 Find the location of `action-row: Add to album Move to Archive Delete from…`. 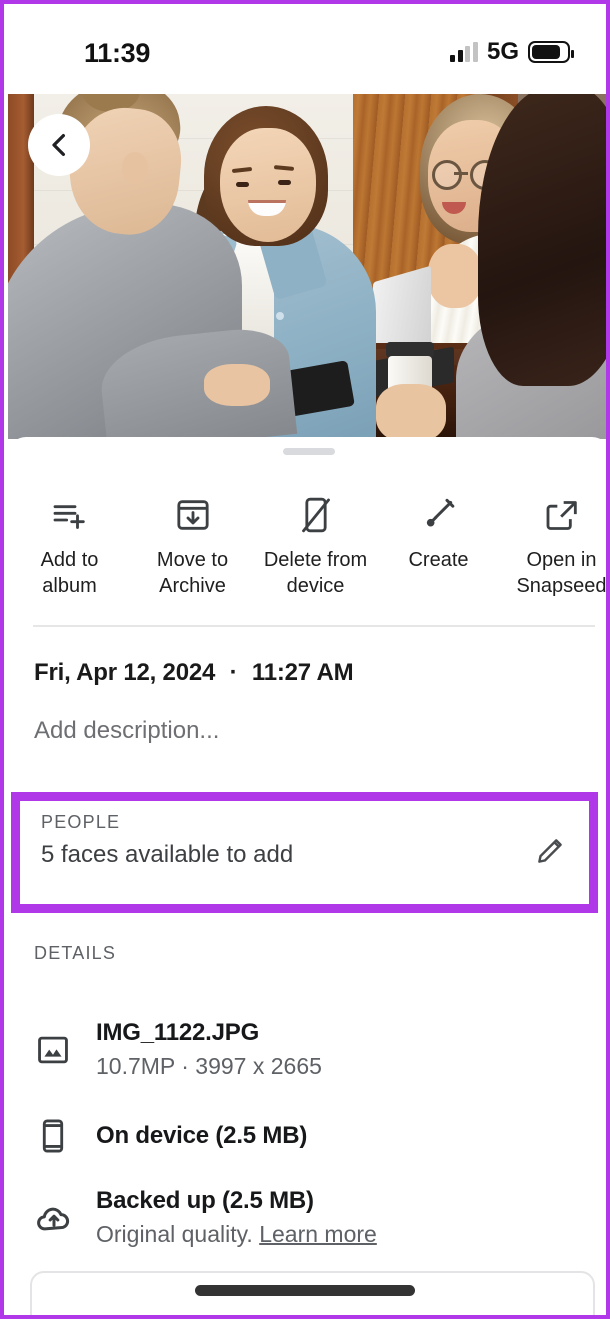

action-row: Add to album Move to Archive Delete from… is located at coordinates (307, 546).